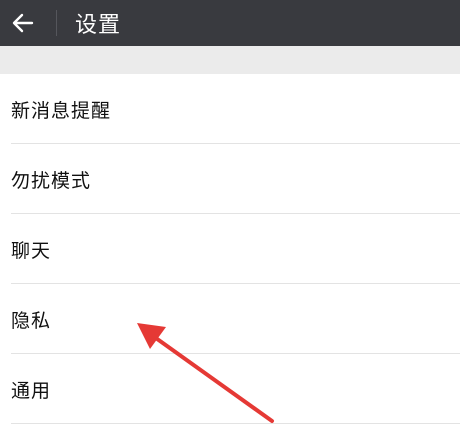  What do you see at coordinates (230, 23) in the screenshot?
I see `title-bar: 设置` at bounding box center [230, 23].